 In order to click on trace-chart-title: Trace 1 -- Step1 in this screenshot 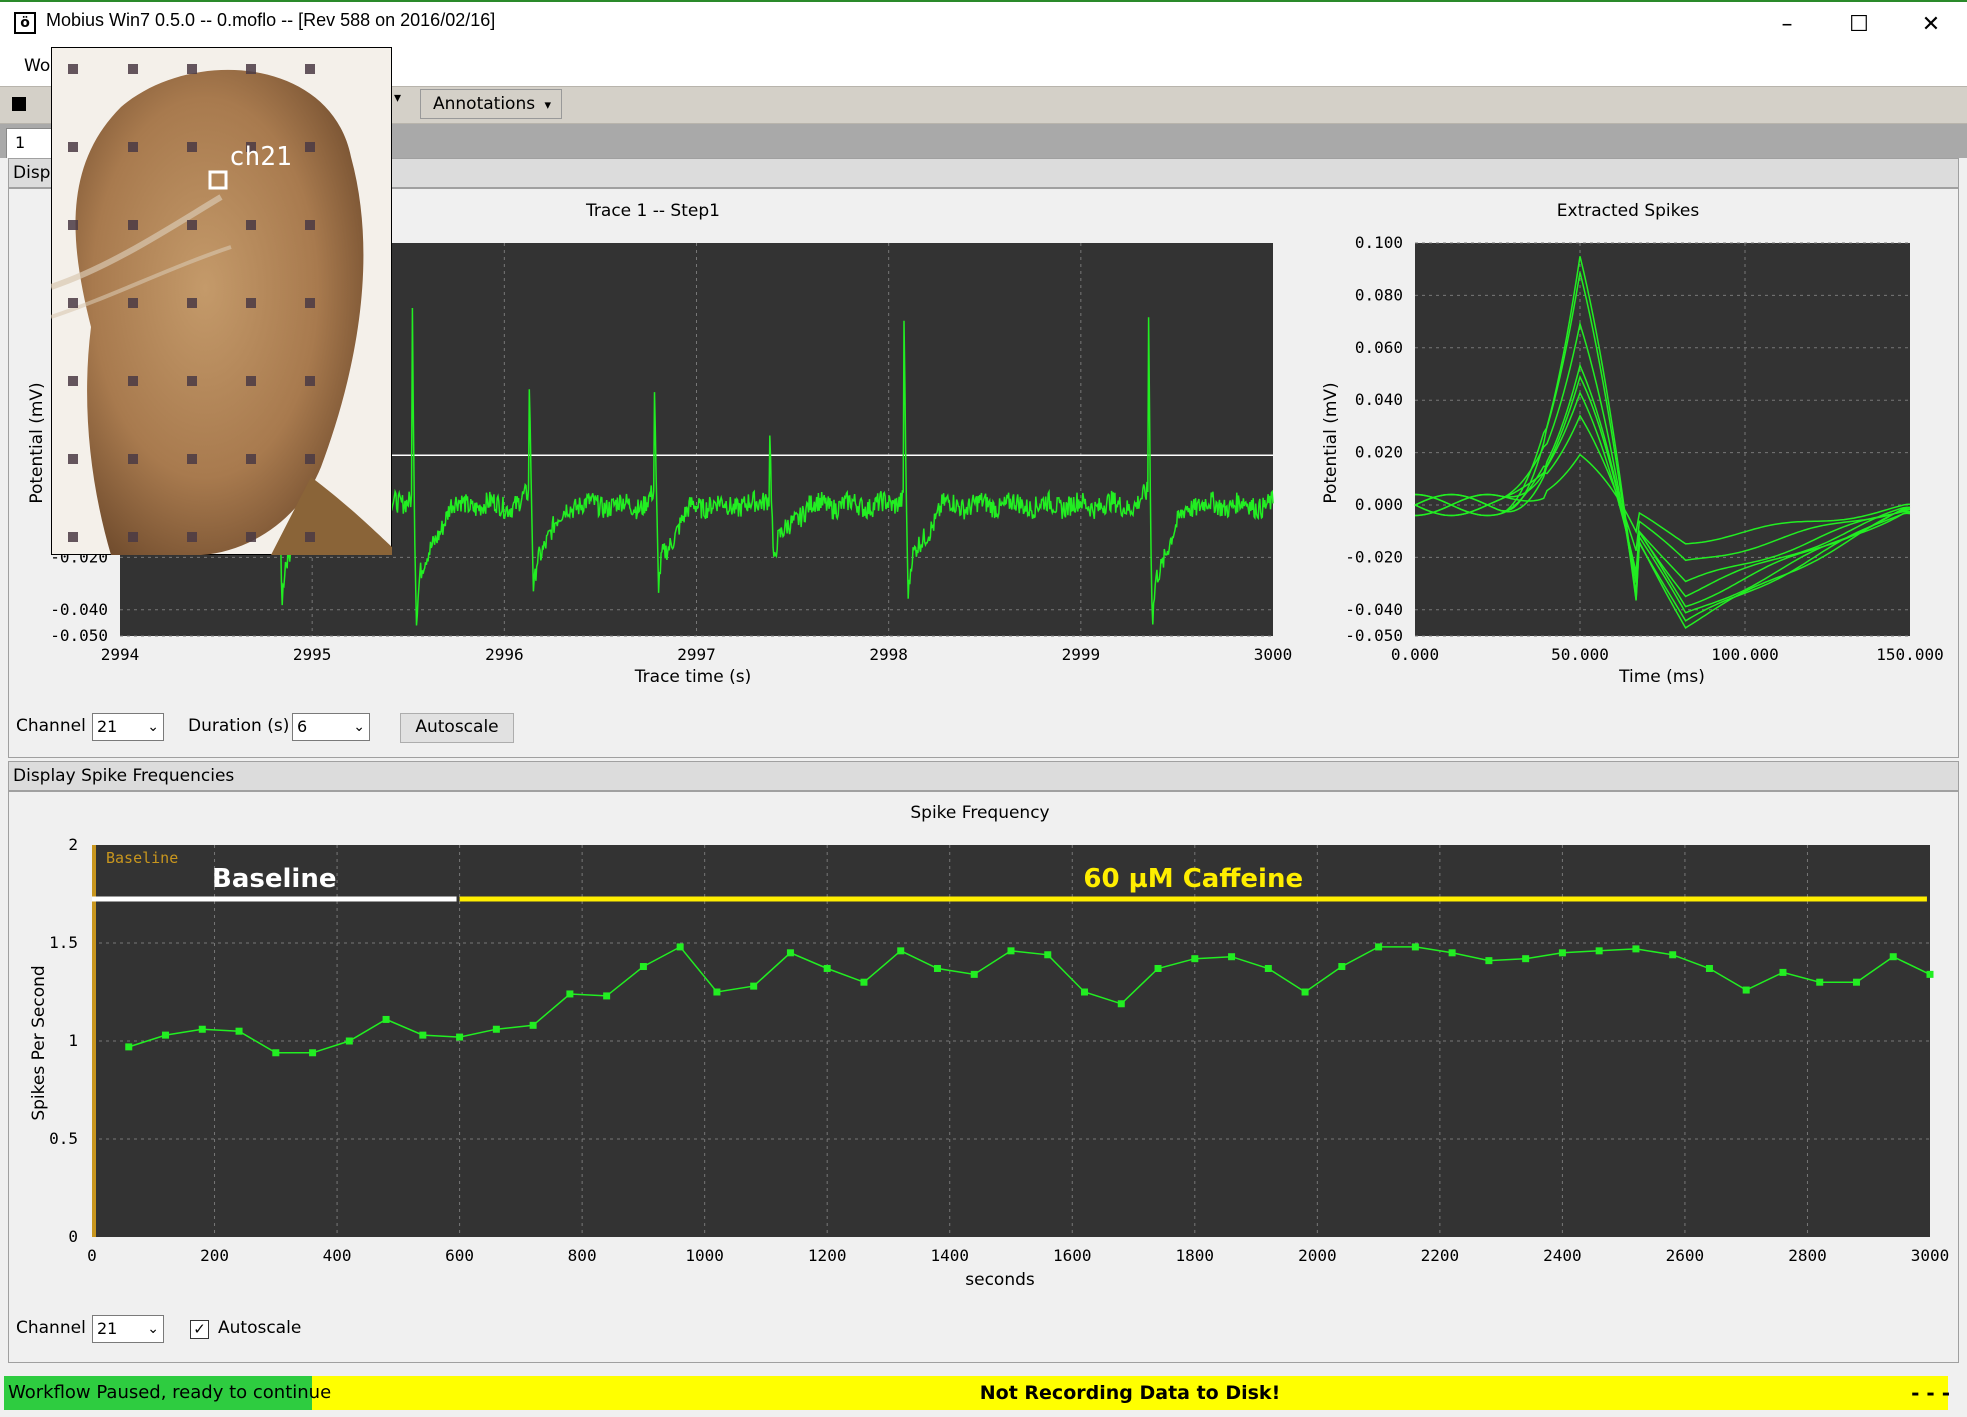, I will do `click(652, 211)`.